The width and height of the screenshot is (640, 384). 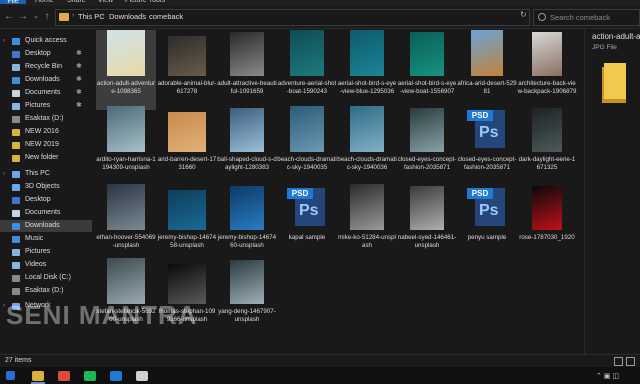 I want to click on search-icon, so click(x=542, y=17).